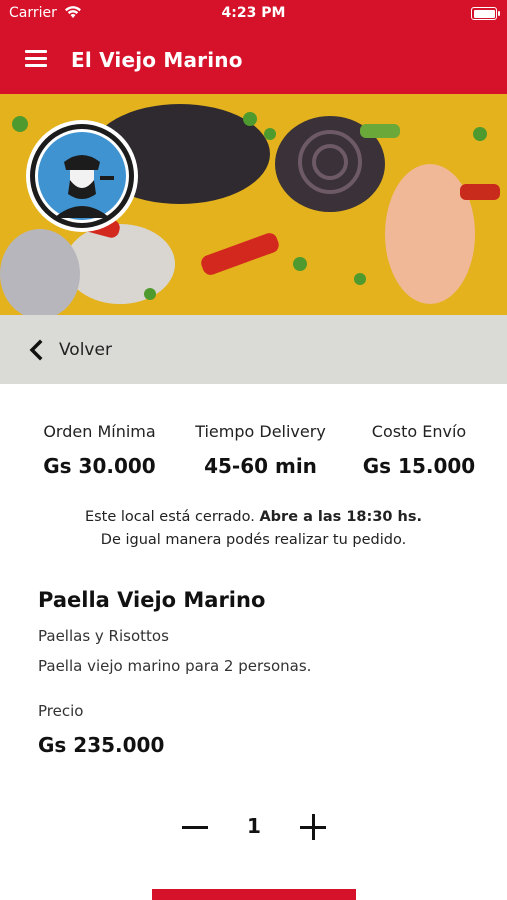 The width and height of the screenshot is (507, 900). What do you see at coordinates (85, 350) in the screenshot?
I see `back-label: Volver` at bounding box center [85, 350].